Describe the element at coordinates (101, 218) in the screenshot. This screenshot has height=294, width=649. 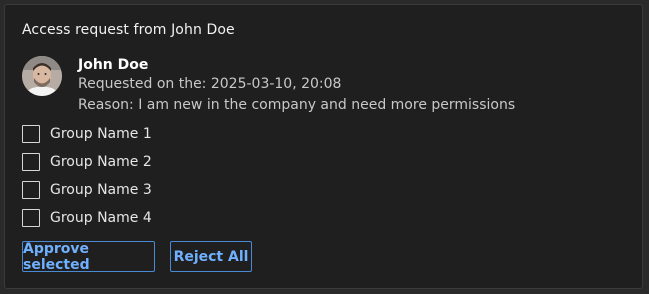
I see `group-label-4: Group Name 4` at that location.